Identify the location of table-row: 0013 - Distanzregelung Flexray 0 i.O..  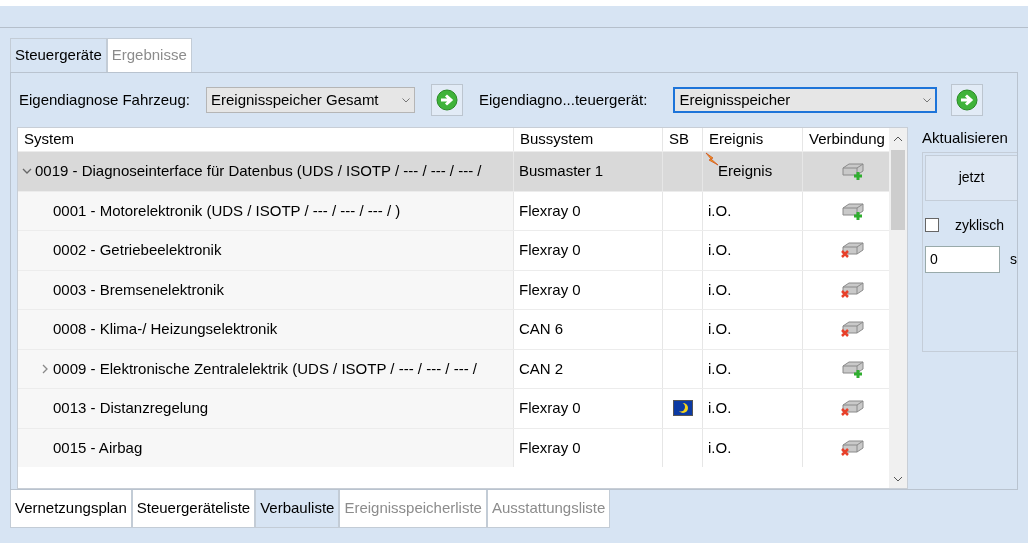
(453, 408).